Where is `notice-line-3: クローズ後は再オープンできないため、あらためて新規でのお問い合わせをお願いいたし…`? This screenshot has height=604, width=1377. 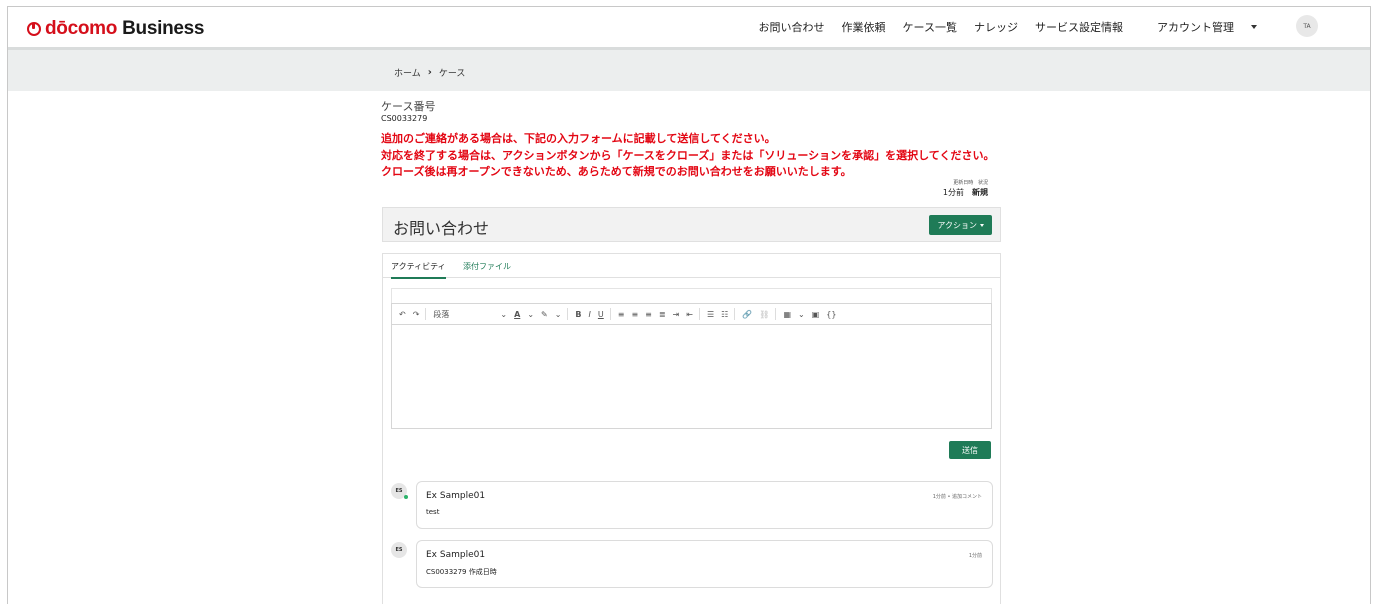
notice-line-3: クローズ後は再オープンできないため、あらためて新規でのお問い合わせをお願いいたし… is located at coordinates (616, 171).